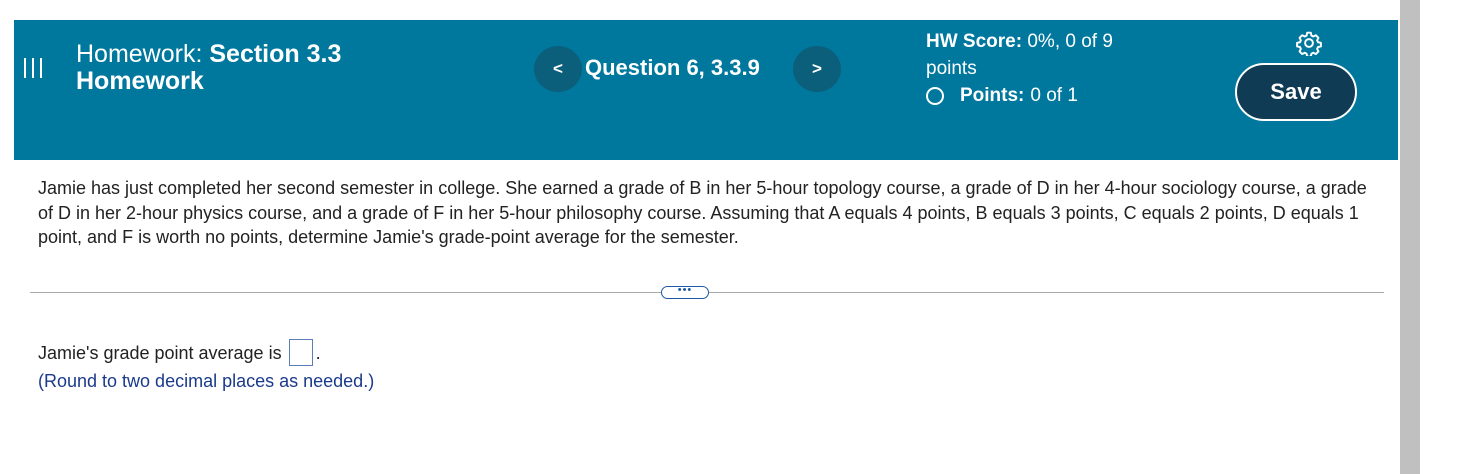  I want to click on answer-row: Jamie's grade point average is ., so click(179, 352).